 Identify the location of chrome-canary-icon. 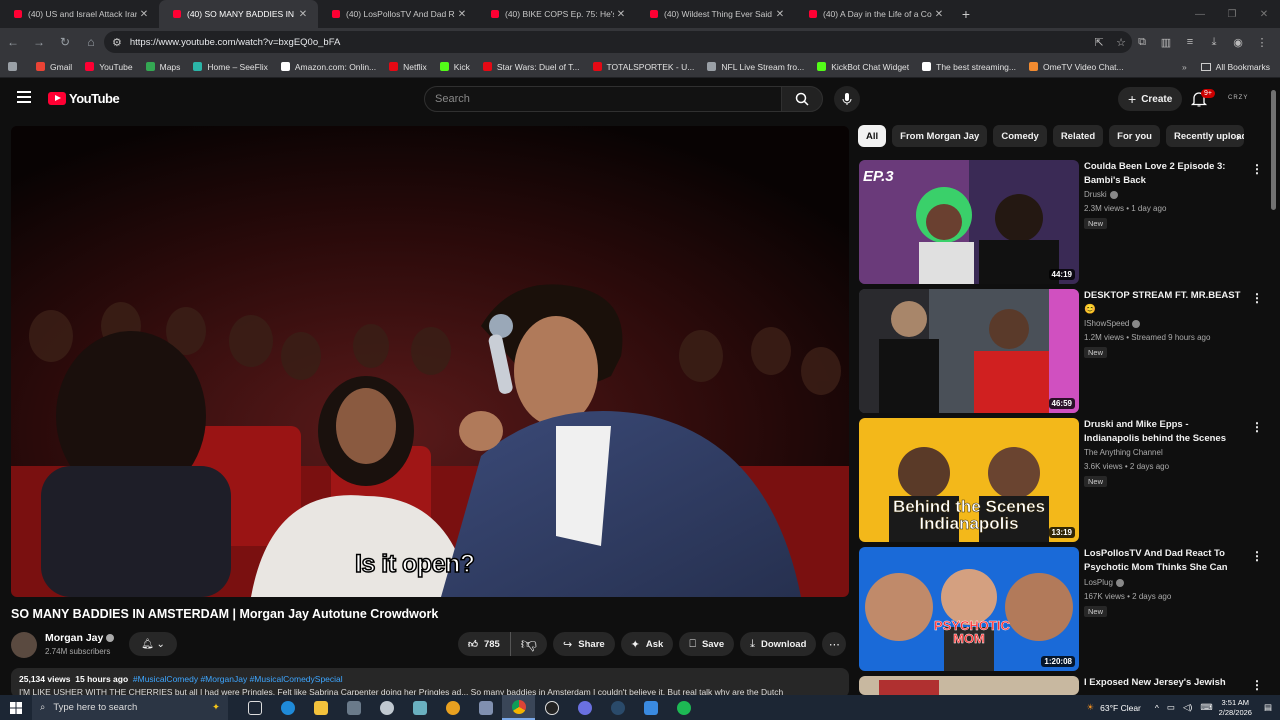
(452, 707).